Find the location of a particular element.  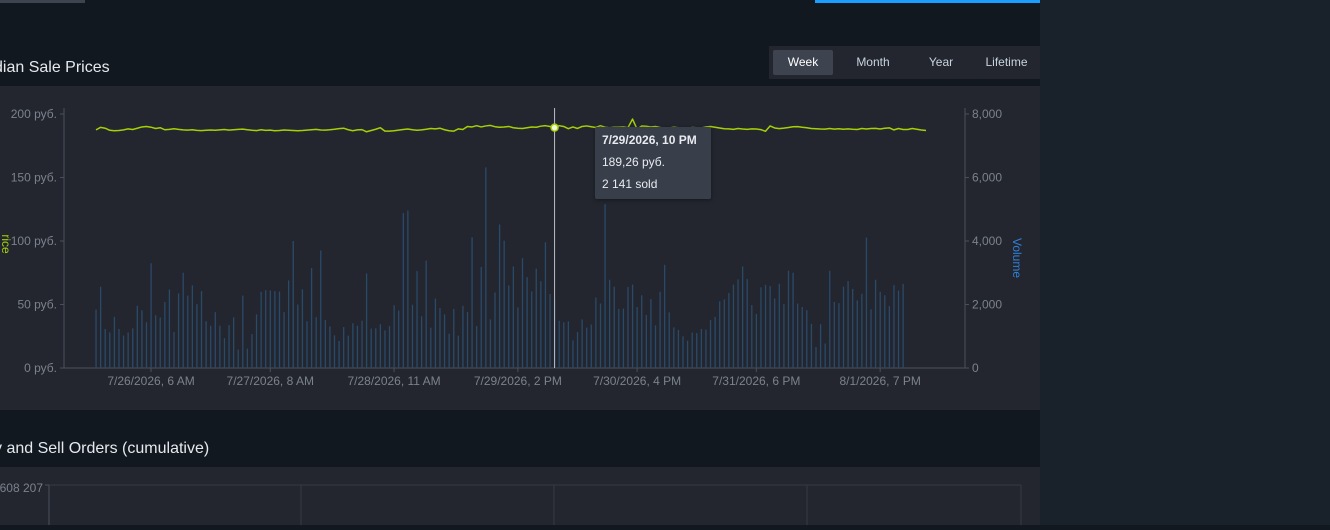

range-tabs: Week Month Year Lifetime is located at coordinates (904, 62).